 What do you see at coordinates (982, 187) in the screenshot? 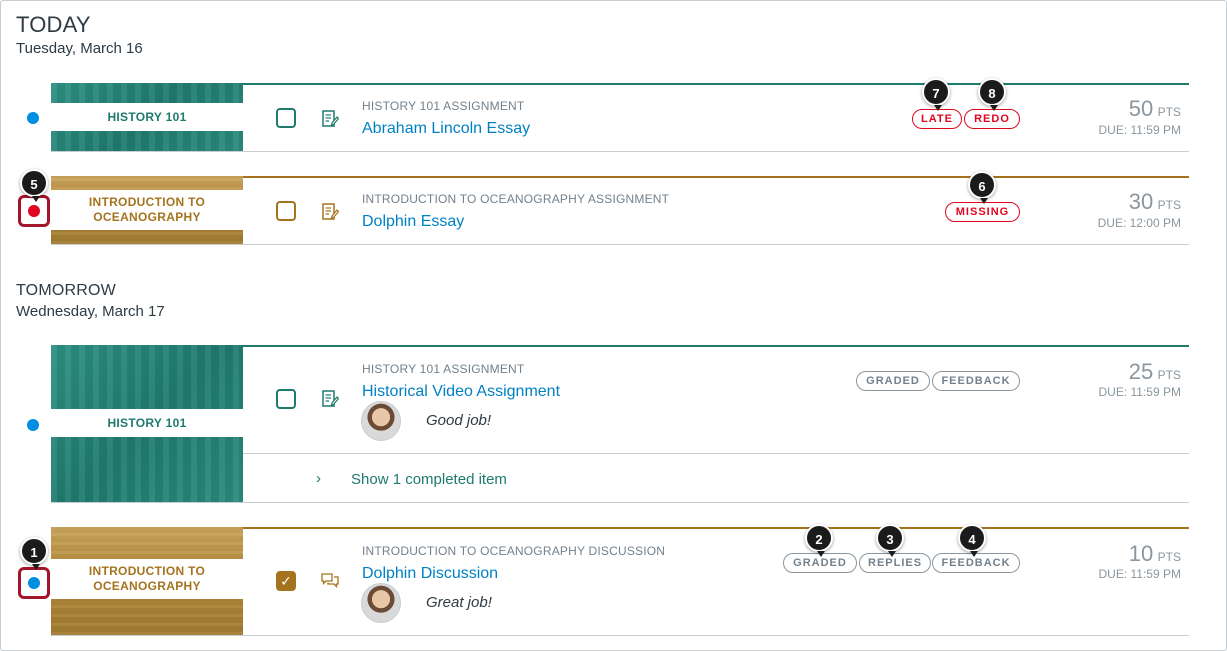
I see `callout-6: 6` at bounding box center [982, 187].